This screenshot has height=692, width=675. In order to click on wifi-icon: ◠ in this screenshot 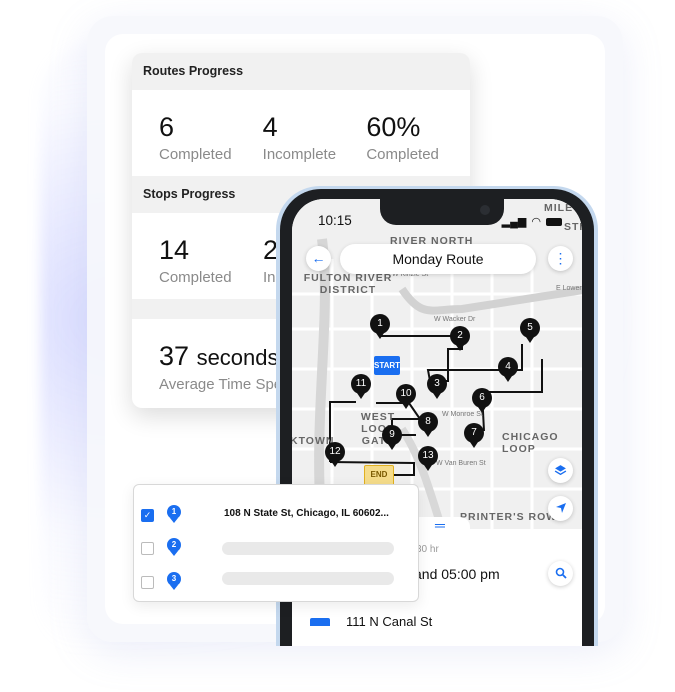, I will do `click(536, 222)`.